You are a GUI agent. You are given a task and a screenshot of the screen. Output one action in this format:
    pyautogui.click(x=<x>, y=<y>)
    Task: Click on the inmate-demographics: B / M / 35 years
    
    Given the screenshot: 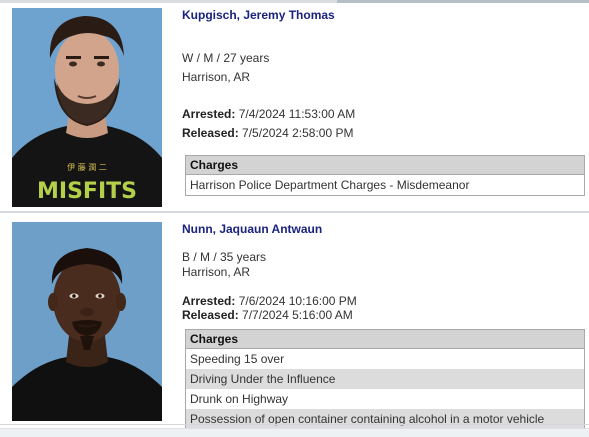 What is the action you would take?
    pyautogui.click(x=224, y=257)
    